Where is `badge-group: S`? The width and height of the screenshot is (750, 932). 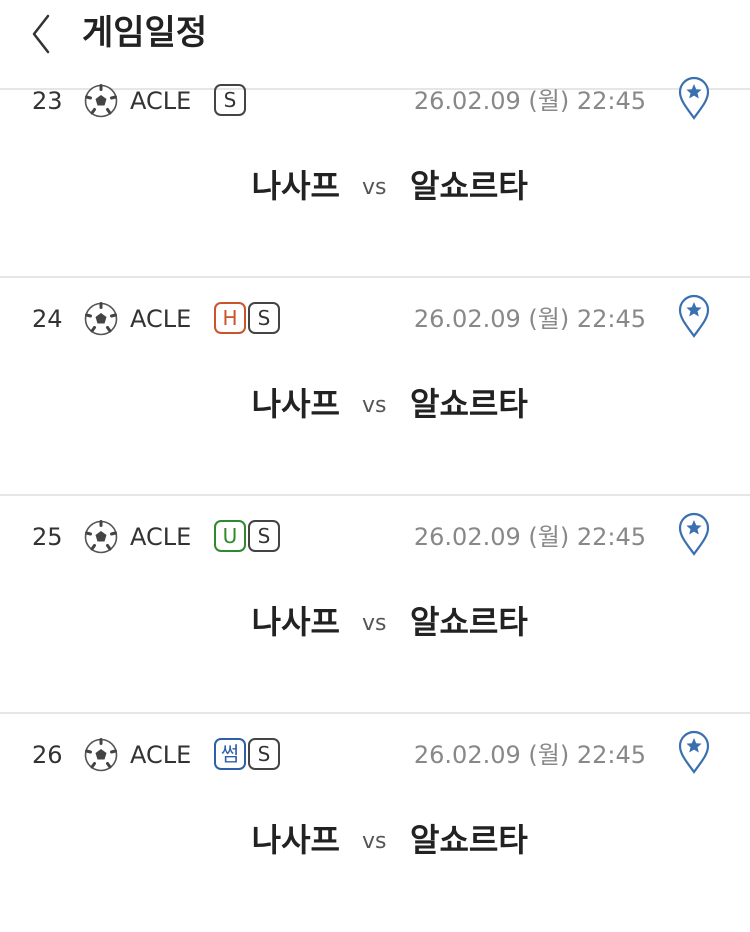 badge-group: S is located at coordinates (230, 100).